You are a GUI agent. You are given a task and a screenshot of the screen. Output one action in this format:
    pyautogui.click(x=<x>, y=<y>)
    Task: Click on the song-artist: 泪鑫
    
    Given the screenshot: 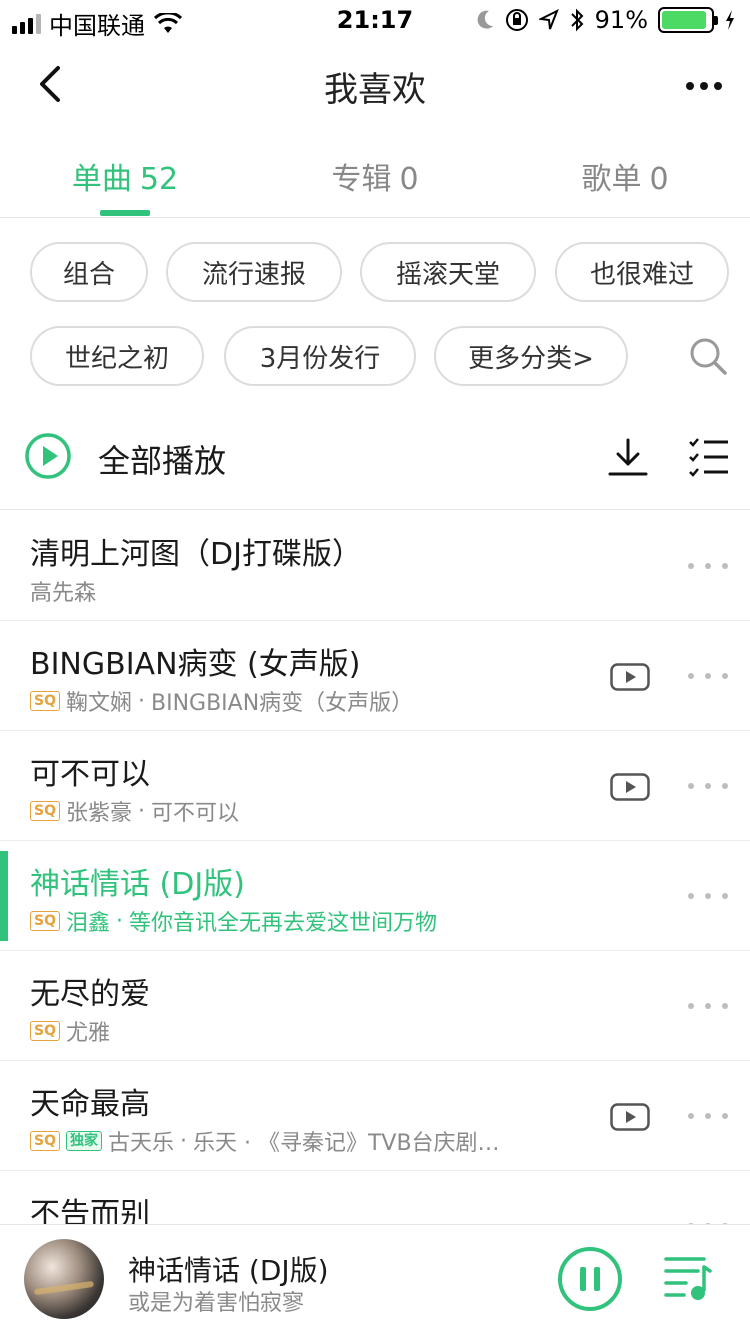 What is the action you would take?
    pyautogui.click(x=87, y=923)
    